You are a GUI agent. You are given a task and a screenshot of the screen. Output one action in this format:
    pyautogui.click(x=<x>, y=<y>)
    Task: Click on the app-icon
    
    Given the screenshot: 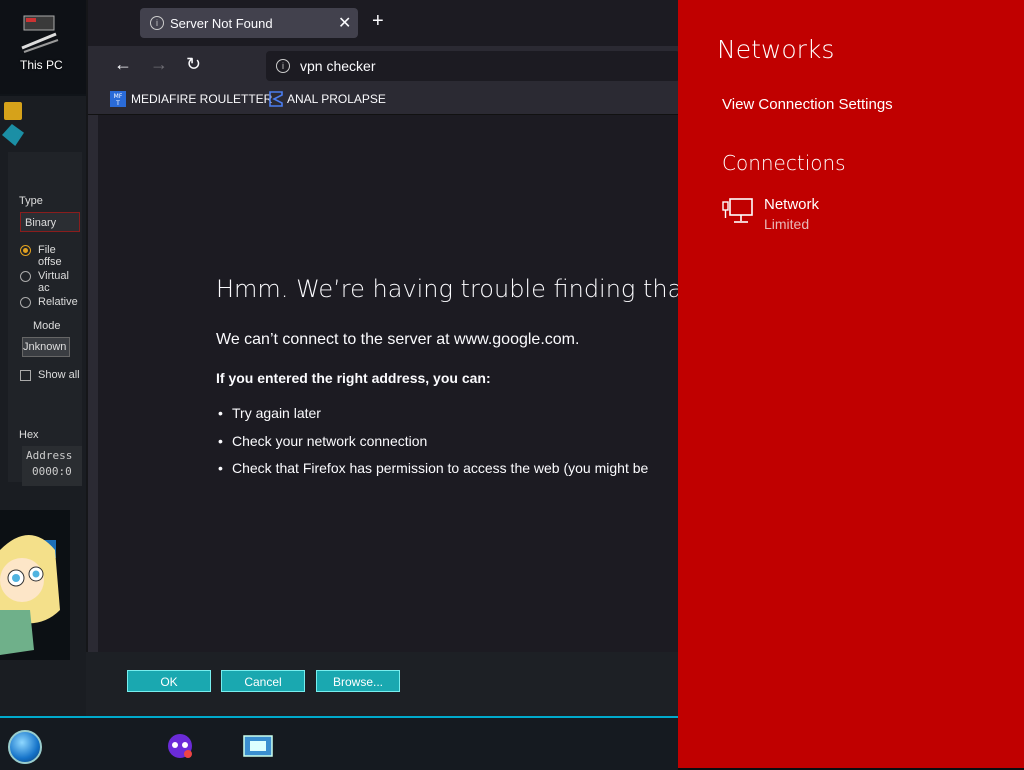 What is the action you would take?
    pyautogui.click(x=13, y=135)
    